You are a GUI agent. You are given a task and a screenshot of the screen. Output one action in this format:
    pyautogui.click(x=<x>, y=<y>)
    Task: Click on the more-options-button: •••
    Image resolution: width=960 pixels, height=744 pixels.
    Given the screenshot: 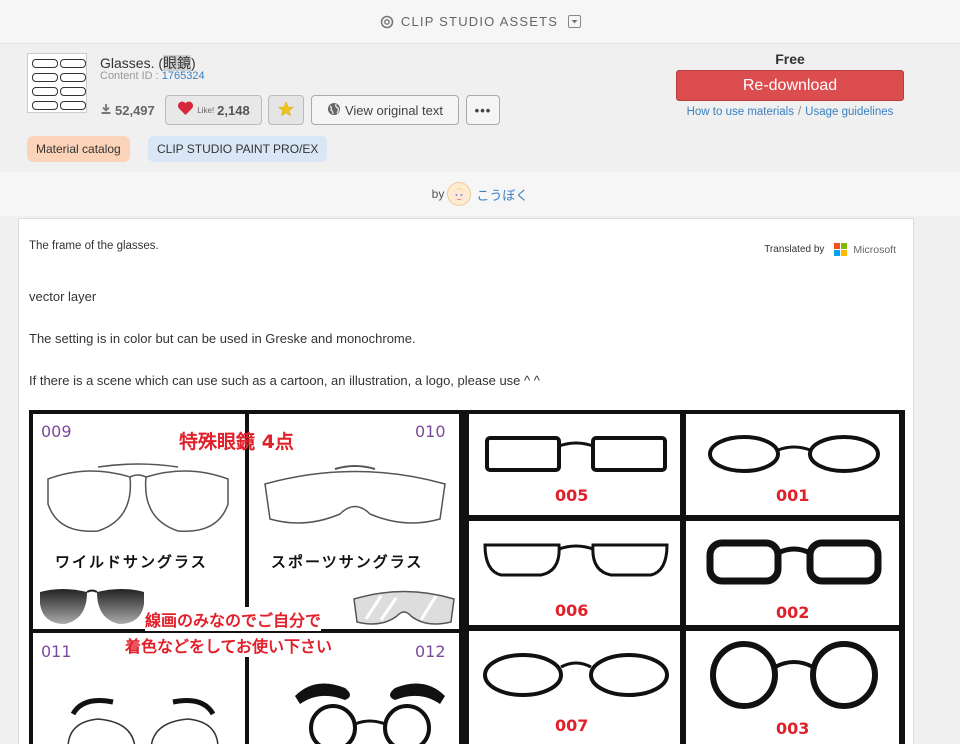 What is the action you would take?
    pyautogui.click(x=483, y=110)
    